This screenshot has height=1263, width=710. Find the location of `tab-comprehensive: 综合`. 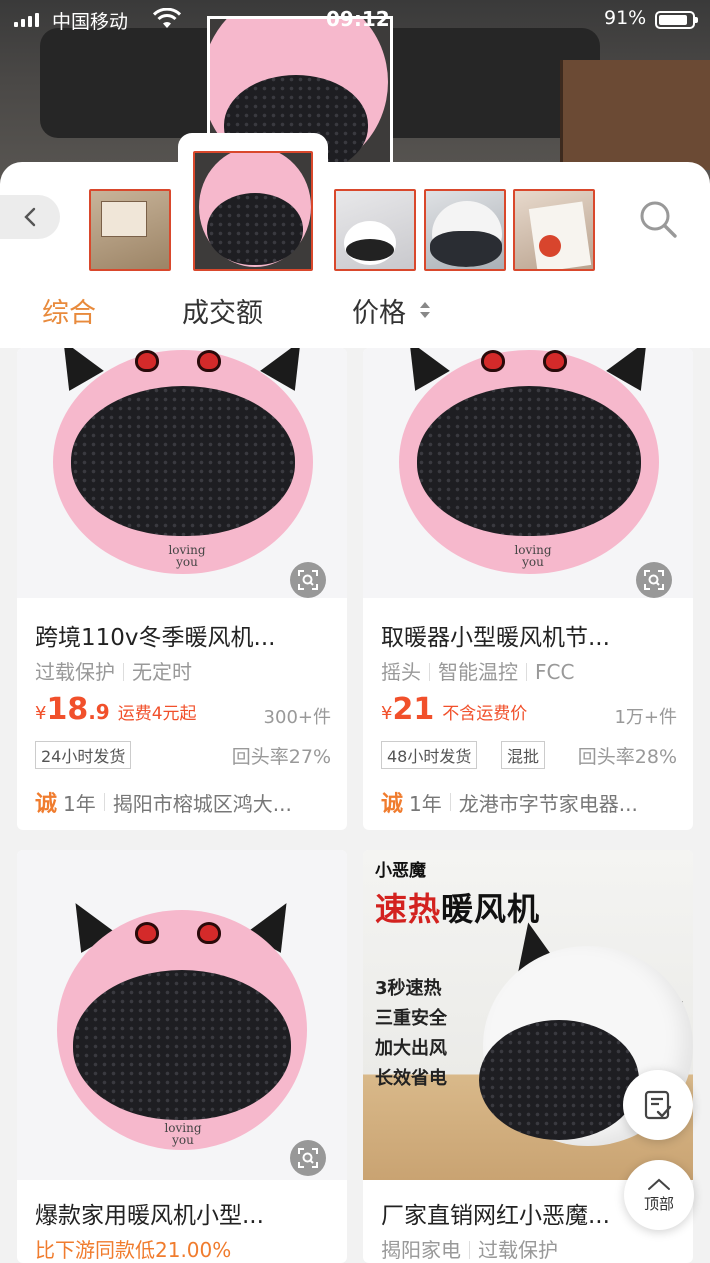

tab-comprehensive: 综合 is located at coordinates (69, 310).